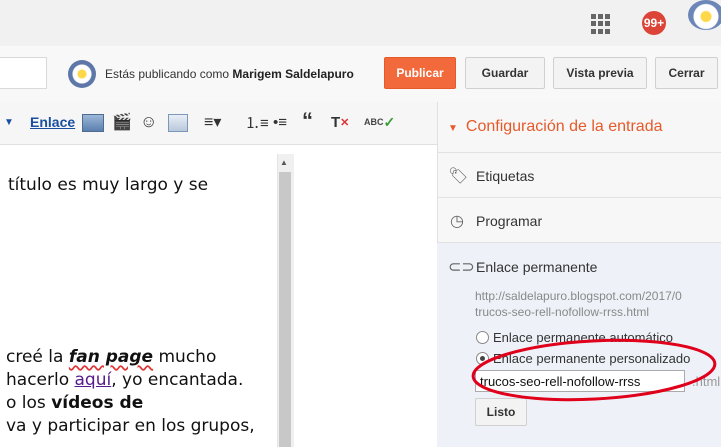 This screenshot has width=721, height=447. What do you see at coordinates (505, 73) in the screenshot?
I see `save-button: Guardar` at bounding box center [505, 73].